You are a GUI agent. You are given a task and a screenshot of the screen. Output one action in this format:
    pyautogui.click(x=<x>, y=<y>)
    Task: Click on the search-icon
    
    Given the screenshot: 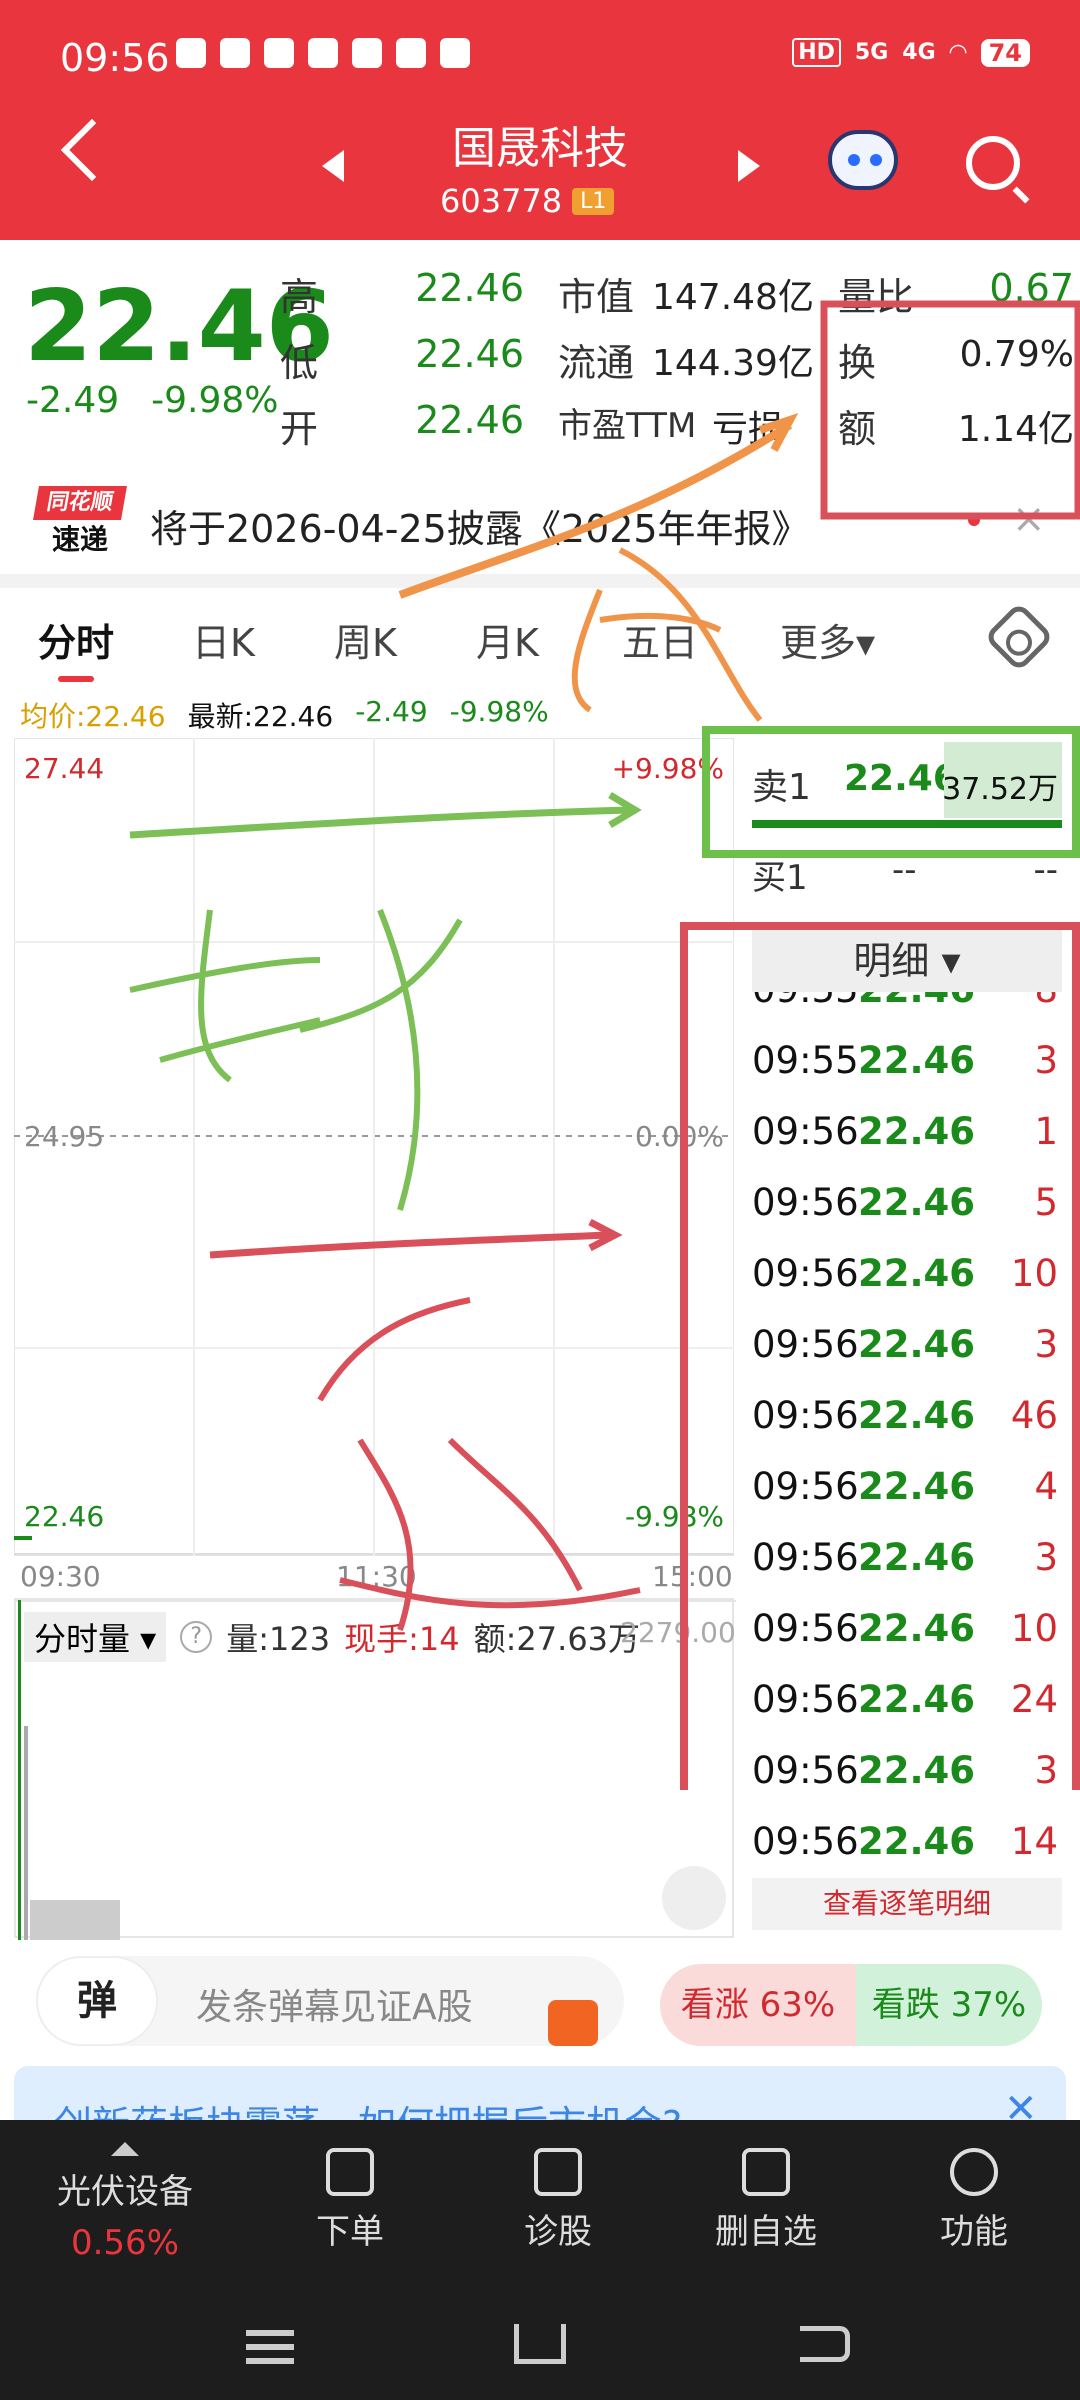 What is the action you would take?
    pyautogui.click(x=993, y=163)
    